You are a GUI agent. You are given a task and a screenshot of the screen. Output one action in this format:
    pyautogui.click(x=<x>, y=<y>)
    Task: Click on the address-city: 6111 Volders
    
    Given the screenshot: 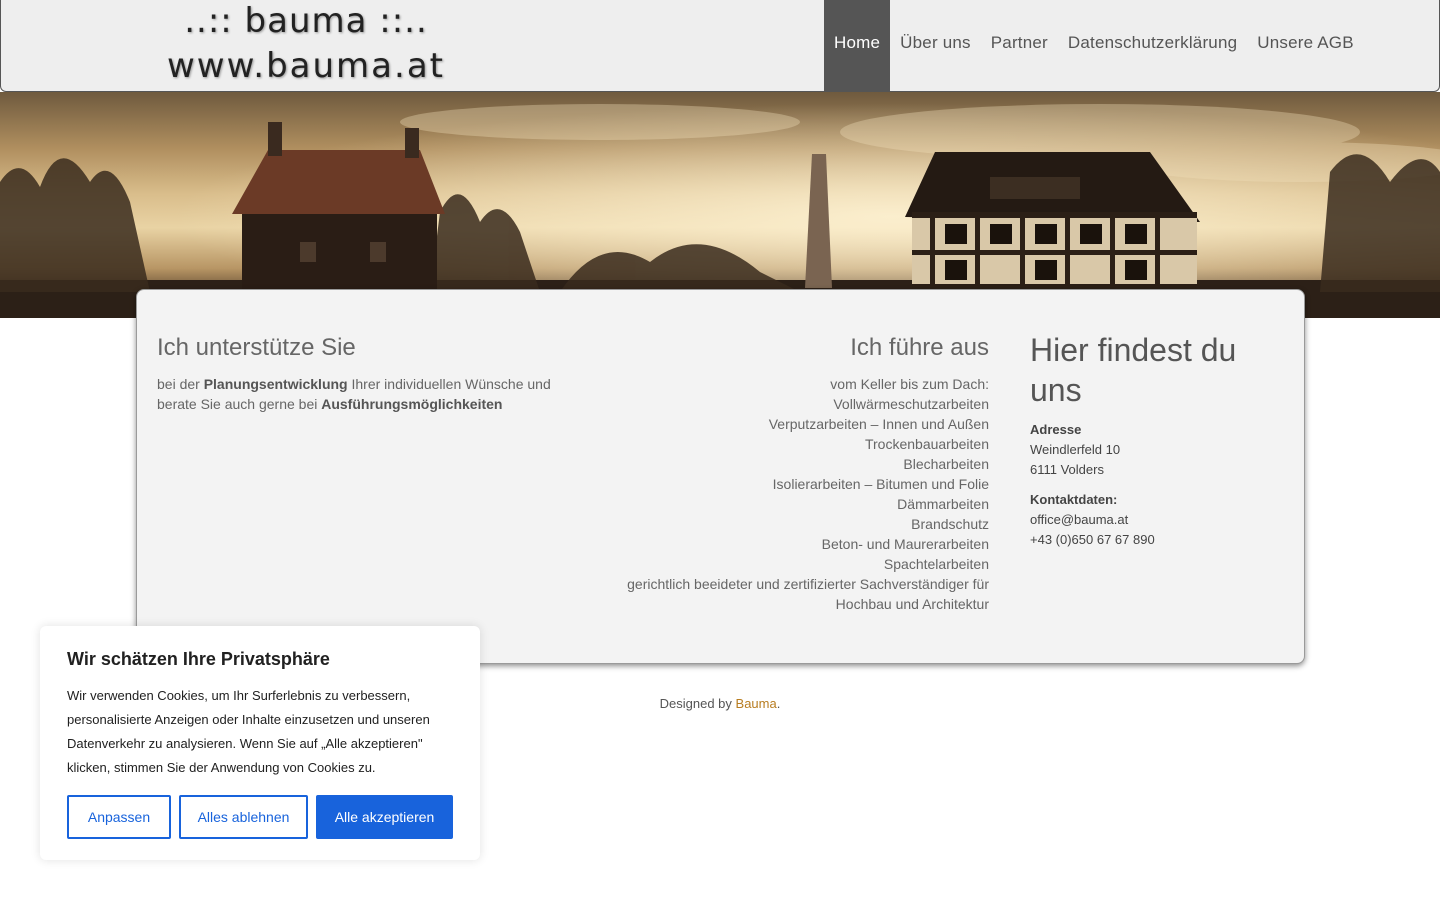 What is the action you would take?
    pyautogui.click(x=1067, y=469)
    